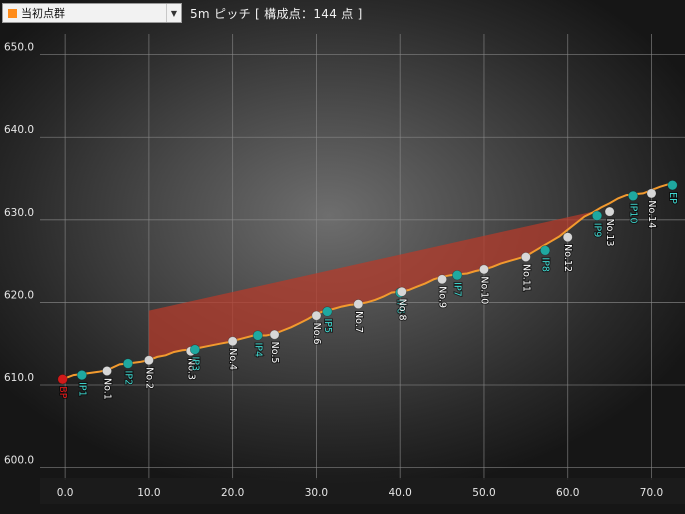  I want to click on station-label: No.14, so click(651, 214).